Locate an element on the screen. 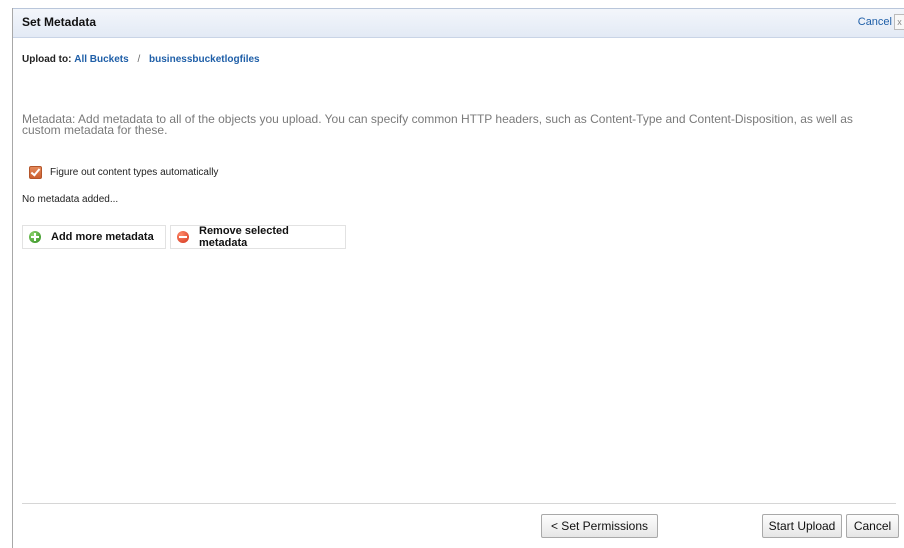 Image resolution: width=904 pixels, height=548 pixels. dialog-title: Set Metadata is located at coordinates (59, 22).